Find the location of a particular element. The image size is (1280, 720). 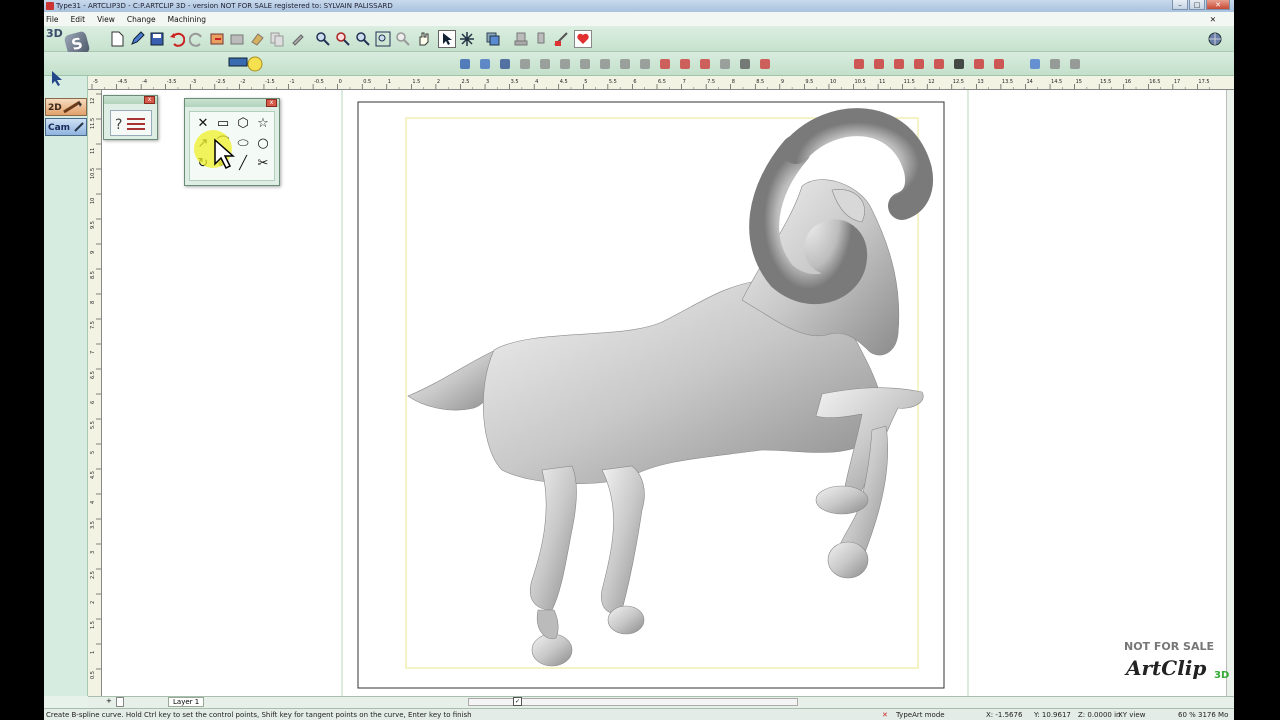

close-button: ✕ is located at coordinates (1218, 5).